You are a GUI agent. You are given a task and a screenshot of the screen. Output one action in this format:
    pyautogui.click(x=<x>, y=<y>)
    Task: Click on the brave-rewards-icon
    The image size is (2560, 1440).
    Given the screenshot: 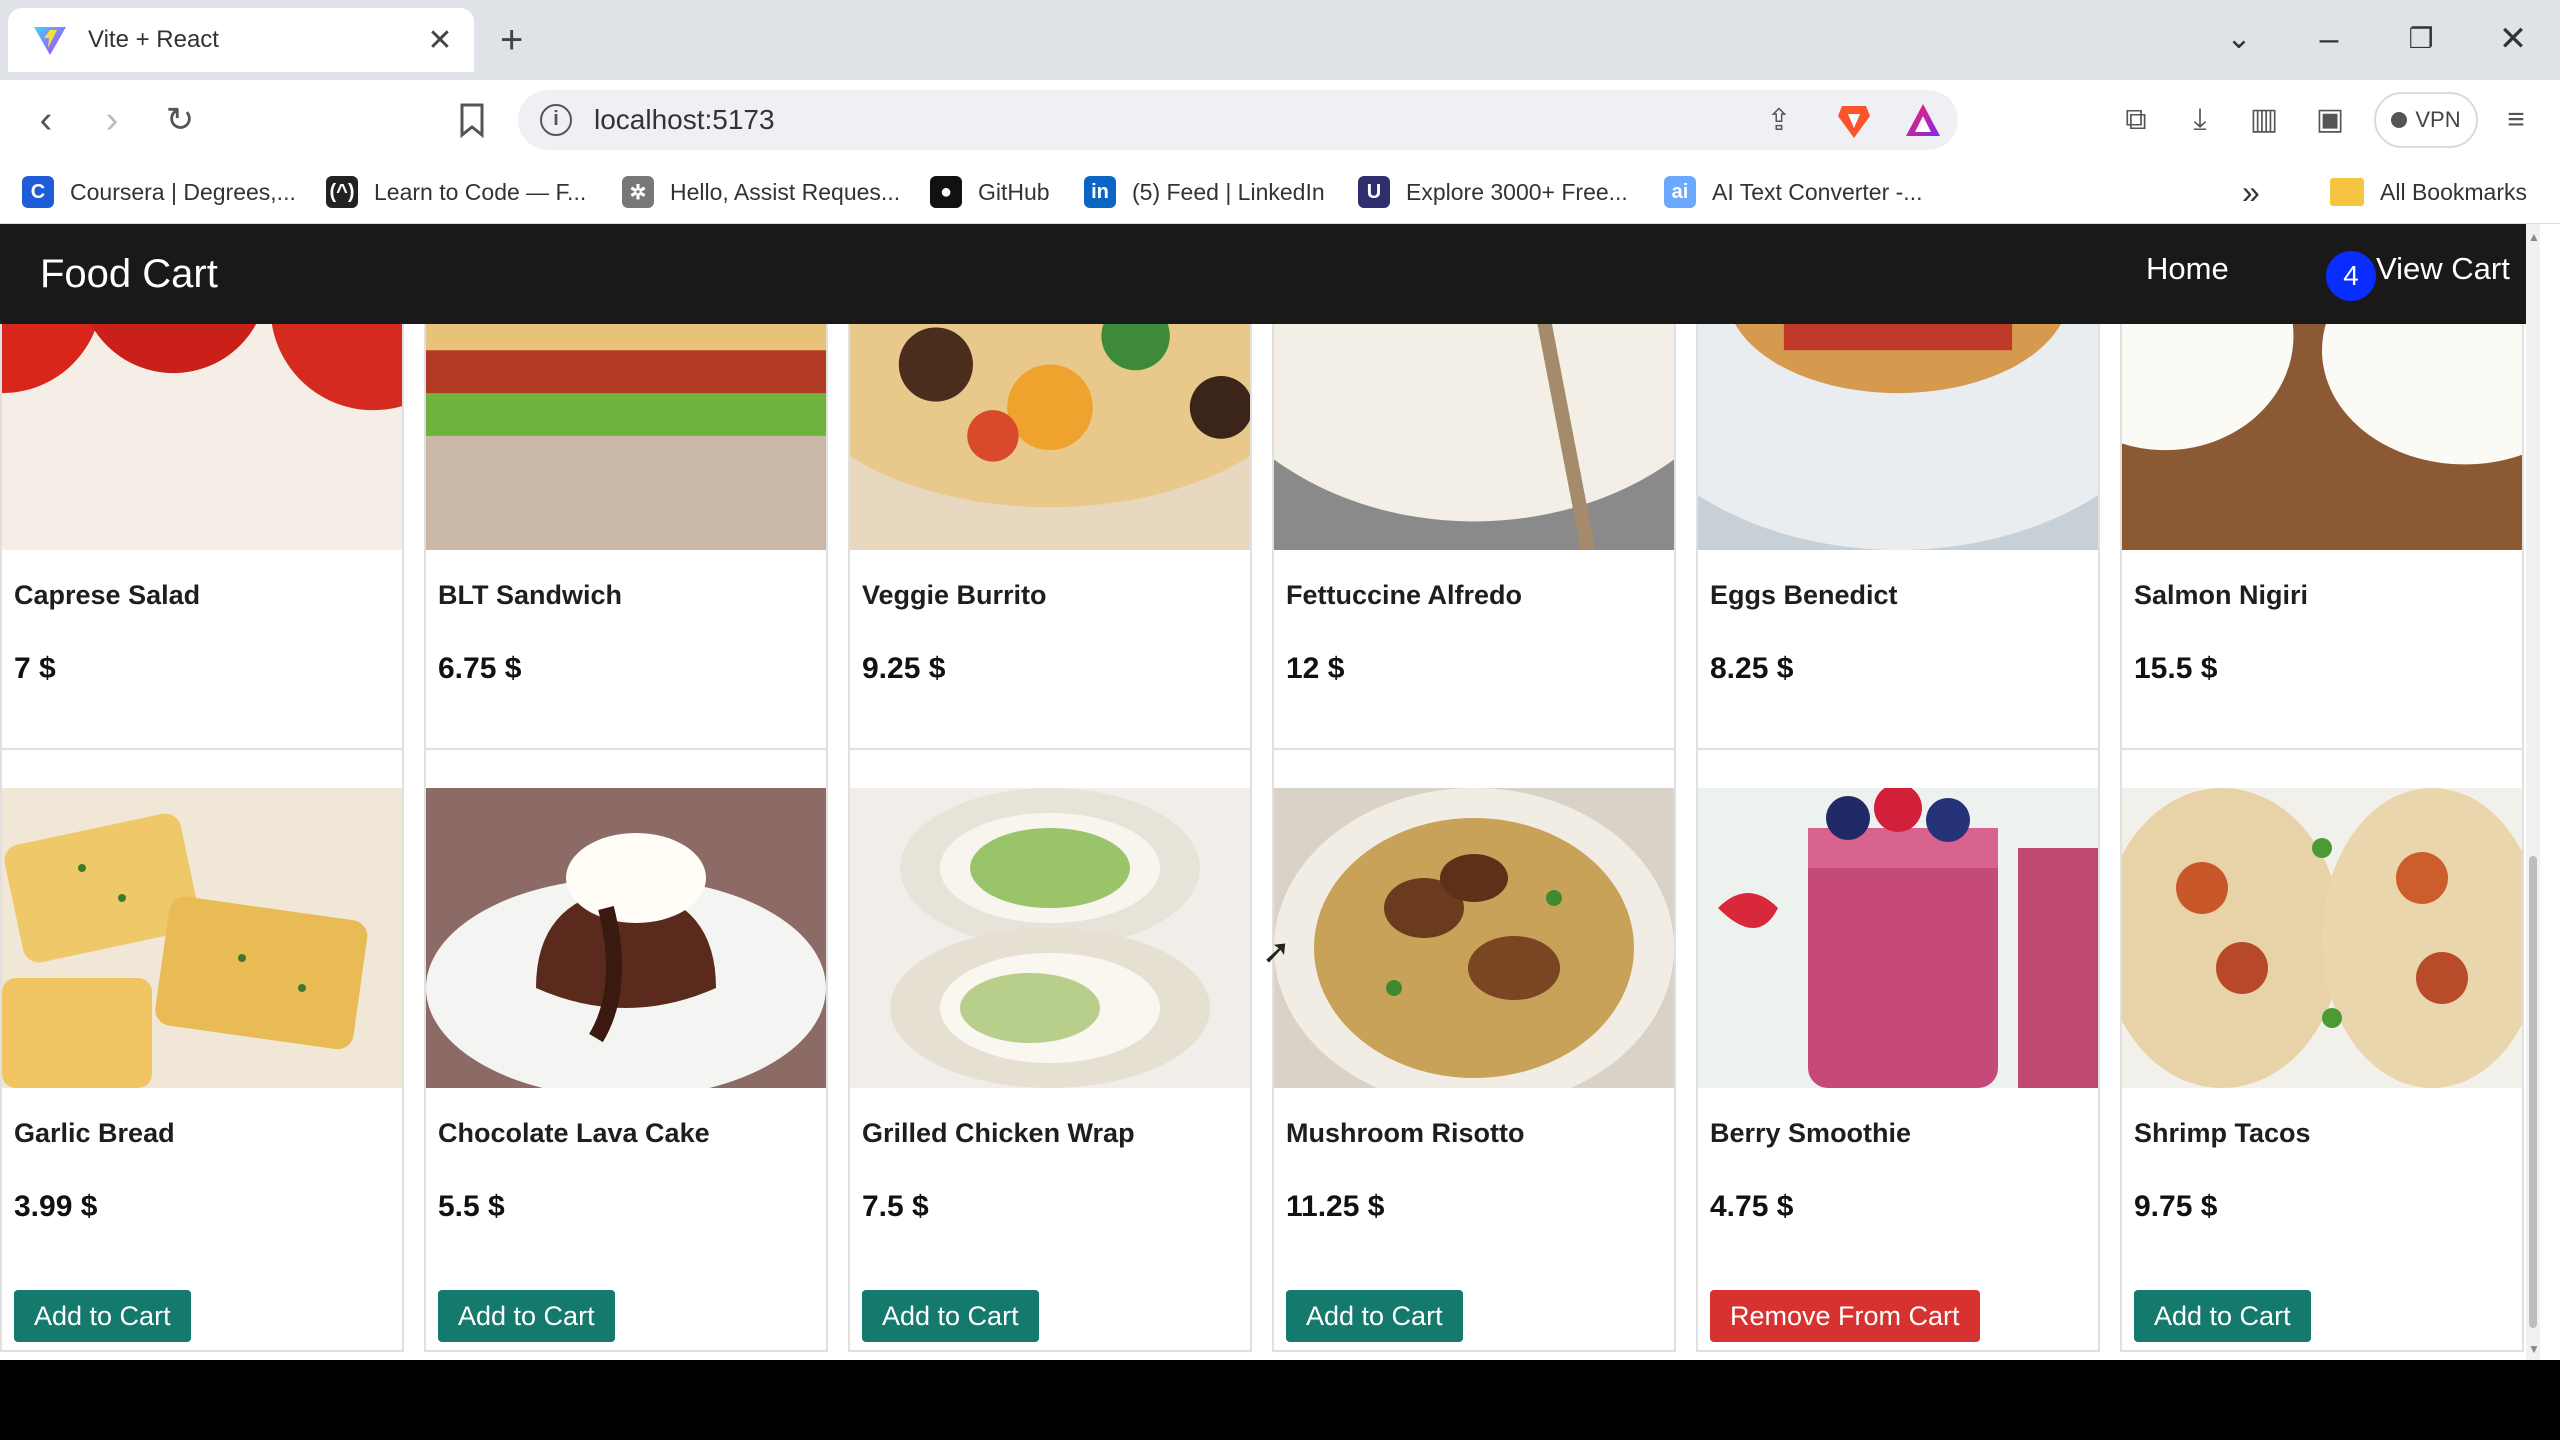 What is the action you would take?
    pyautogui.click(x=1923, y=120)
    